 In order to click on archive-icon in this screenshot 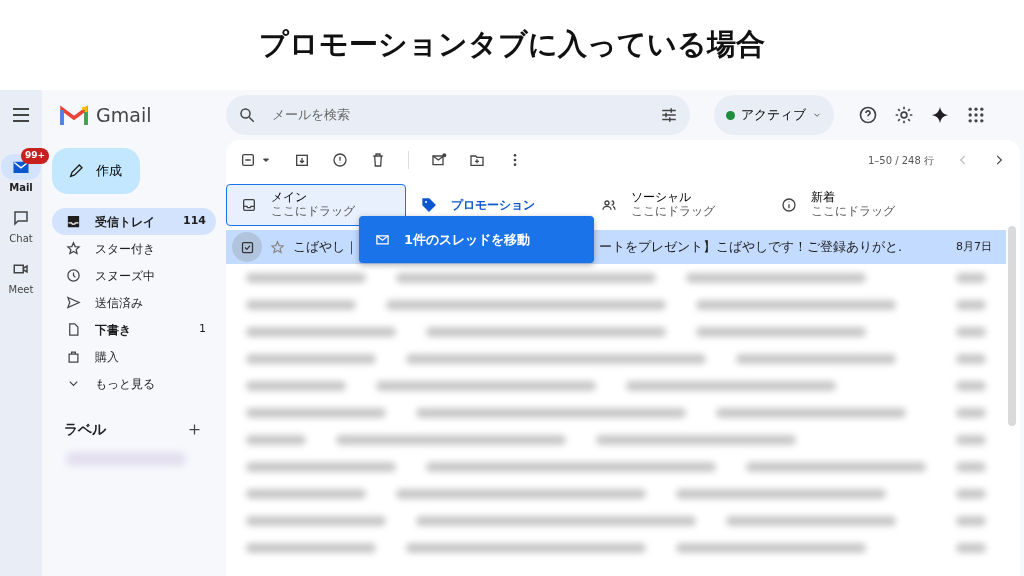, I will do `click(302, 160)`.